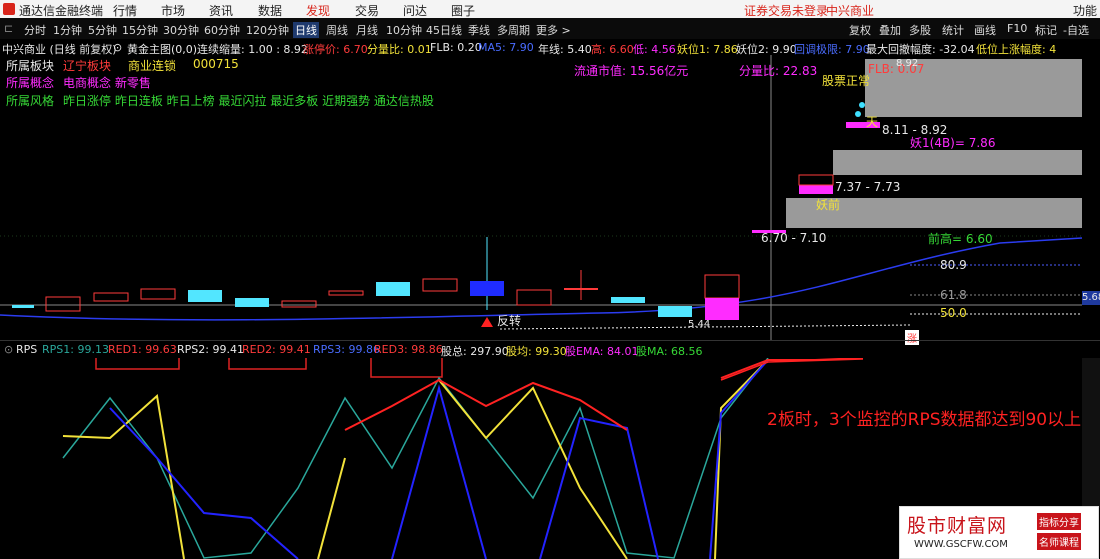 The width and height of the screenshot is (1100, 559). I want to click on rps1-value: RPS1: 99.13, so click(75, 349).